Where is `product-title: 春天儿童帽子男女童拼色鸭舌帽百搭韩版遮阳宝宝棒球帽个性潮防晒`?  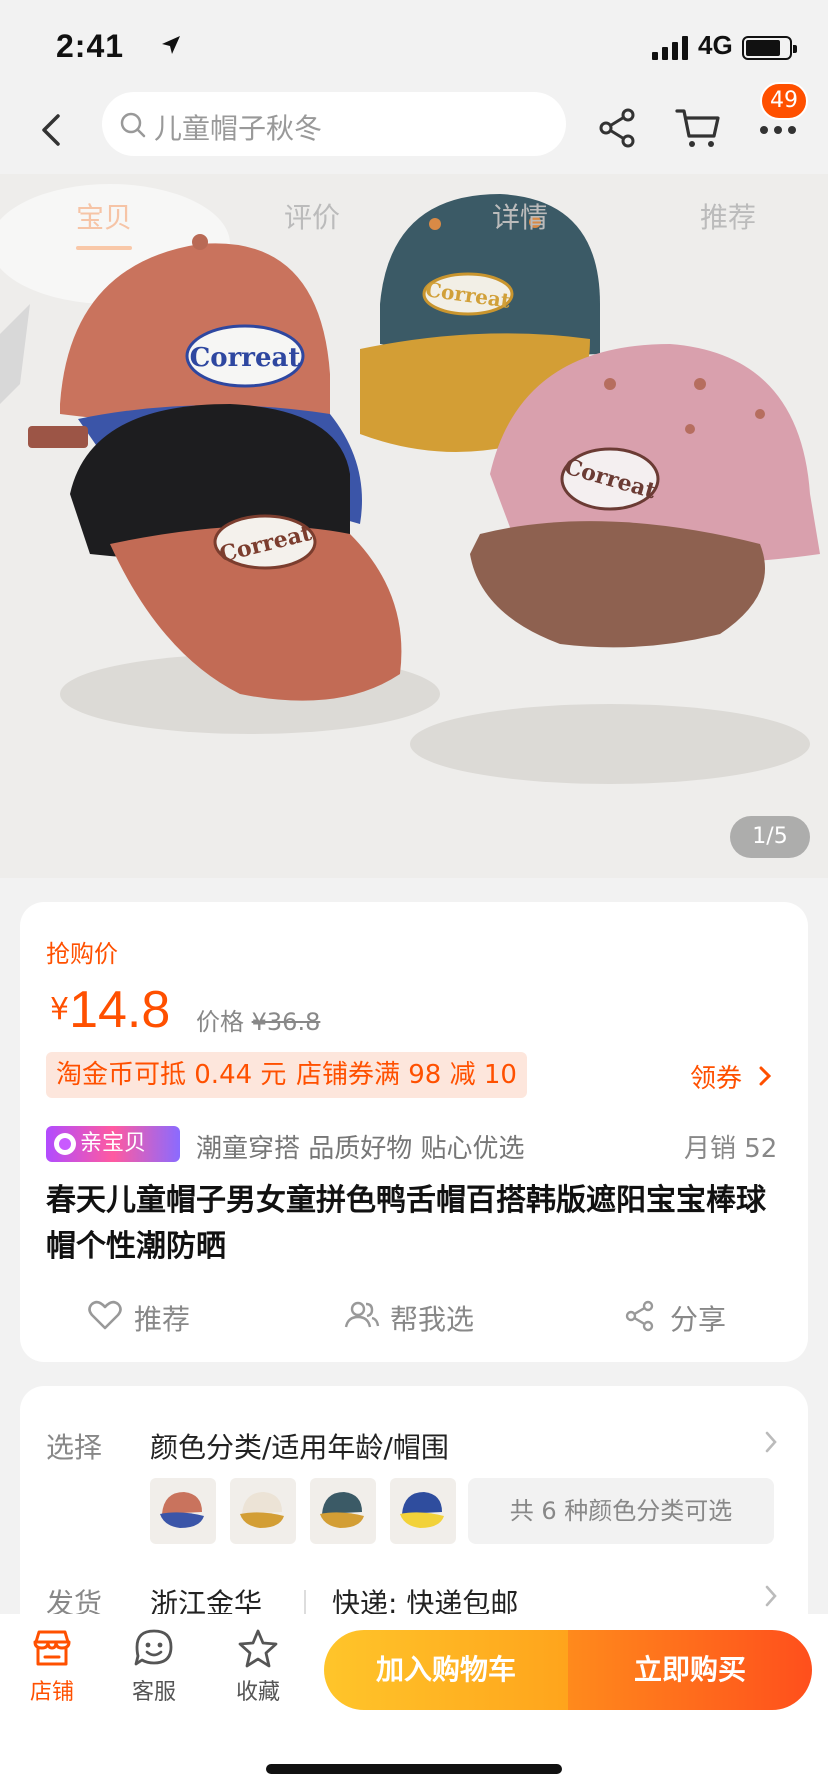
product-title: 春天儿童帽子男女童拼色鸭舌帽百搭韩版遮阳宝宝棒球帽个性潮防晒 is located at coordinates (406, 1223).